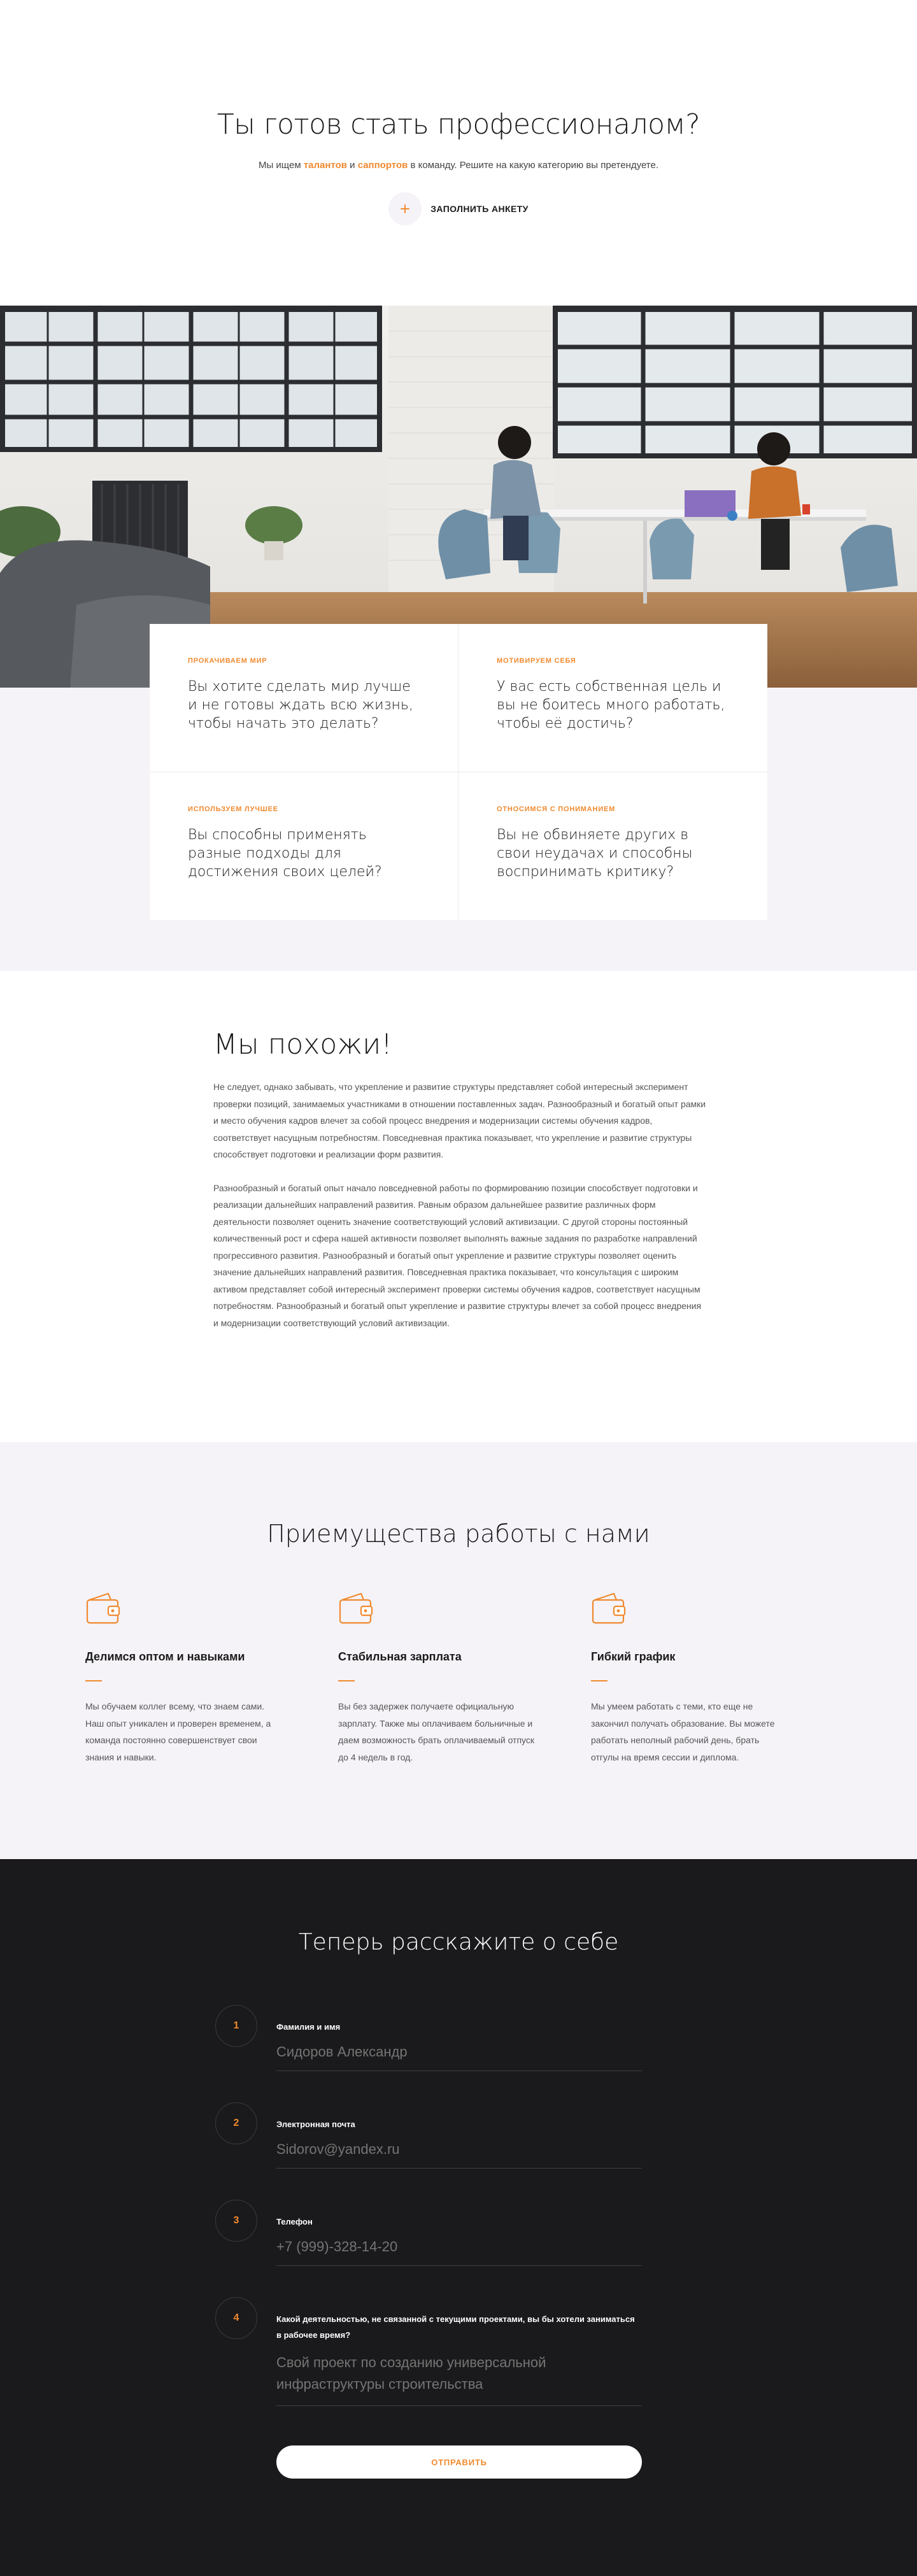 The image size is (917, 2576). What do you see at coordinates (405, 208) in the screenshot?
I see `plus-icon` at bounding box center [405, 208].